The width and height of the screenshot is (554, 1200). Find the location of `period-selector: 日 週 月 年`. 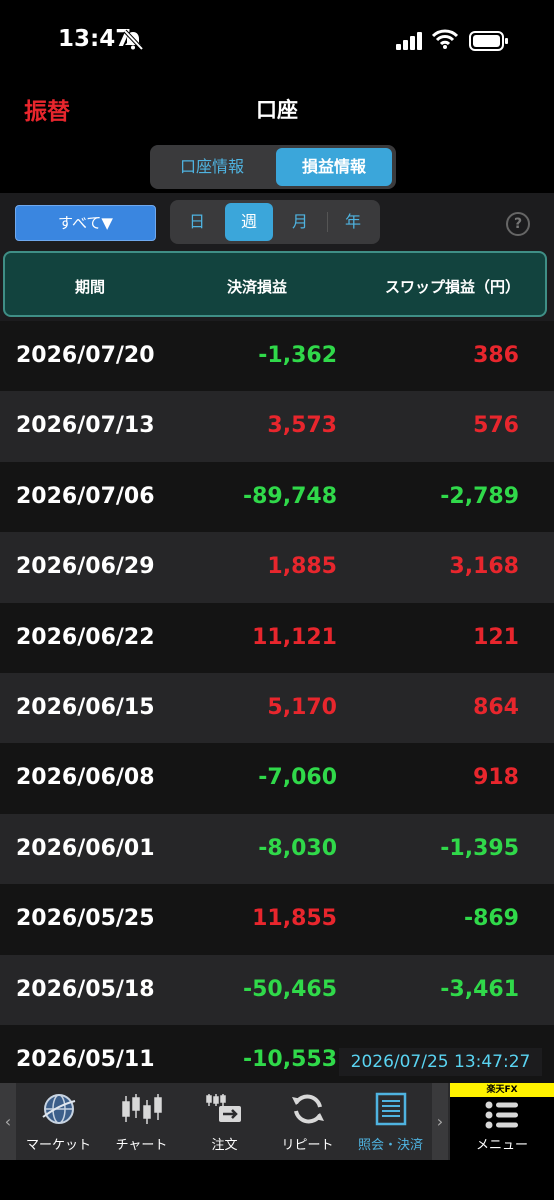

period-selector: 日 週 月 年 is located at coordinates (275, 222).